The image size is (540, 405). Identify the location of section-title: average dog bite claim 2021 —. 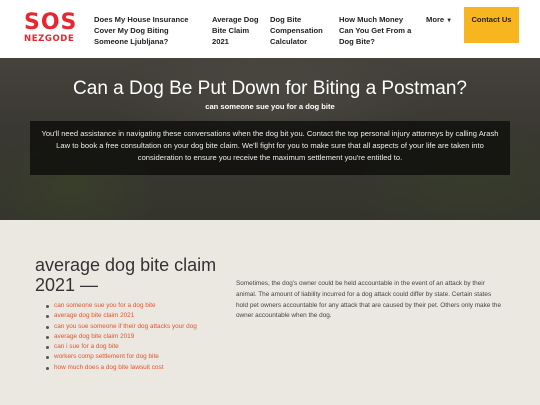
(126, 275).